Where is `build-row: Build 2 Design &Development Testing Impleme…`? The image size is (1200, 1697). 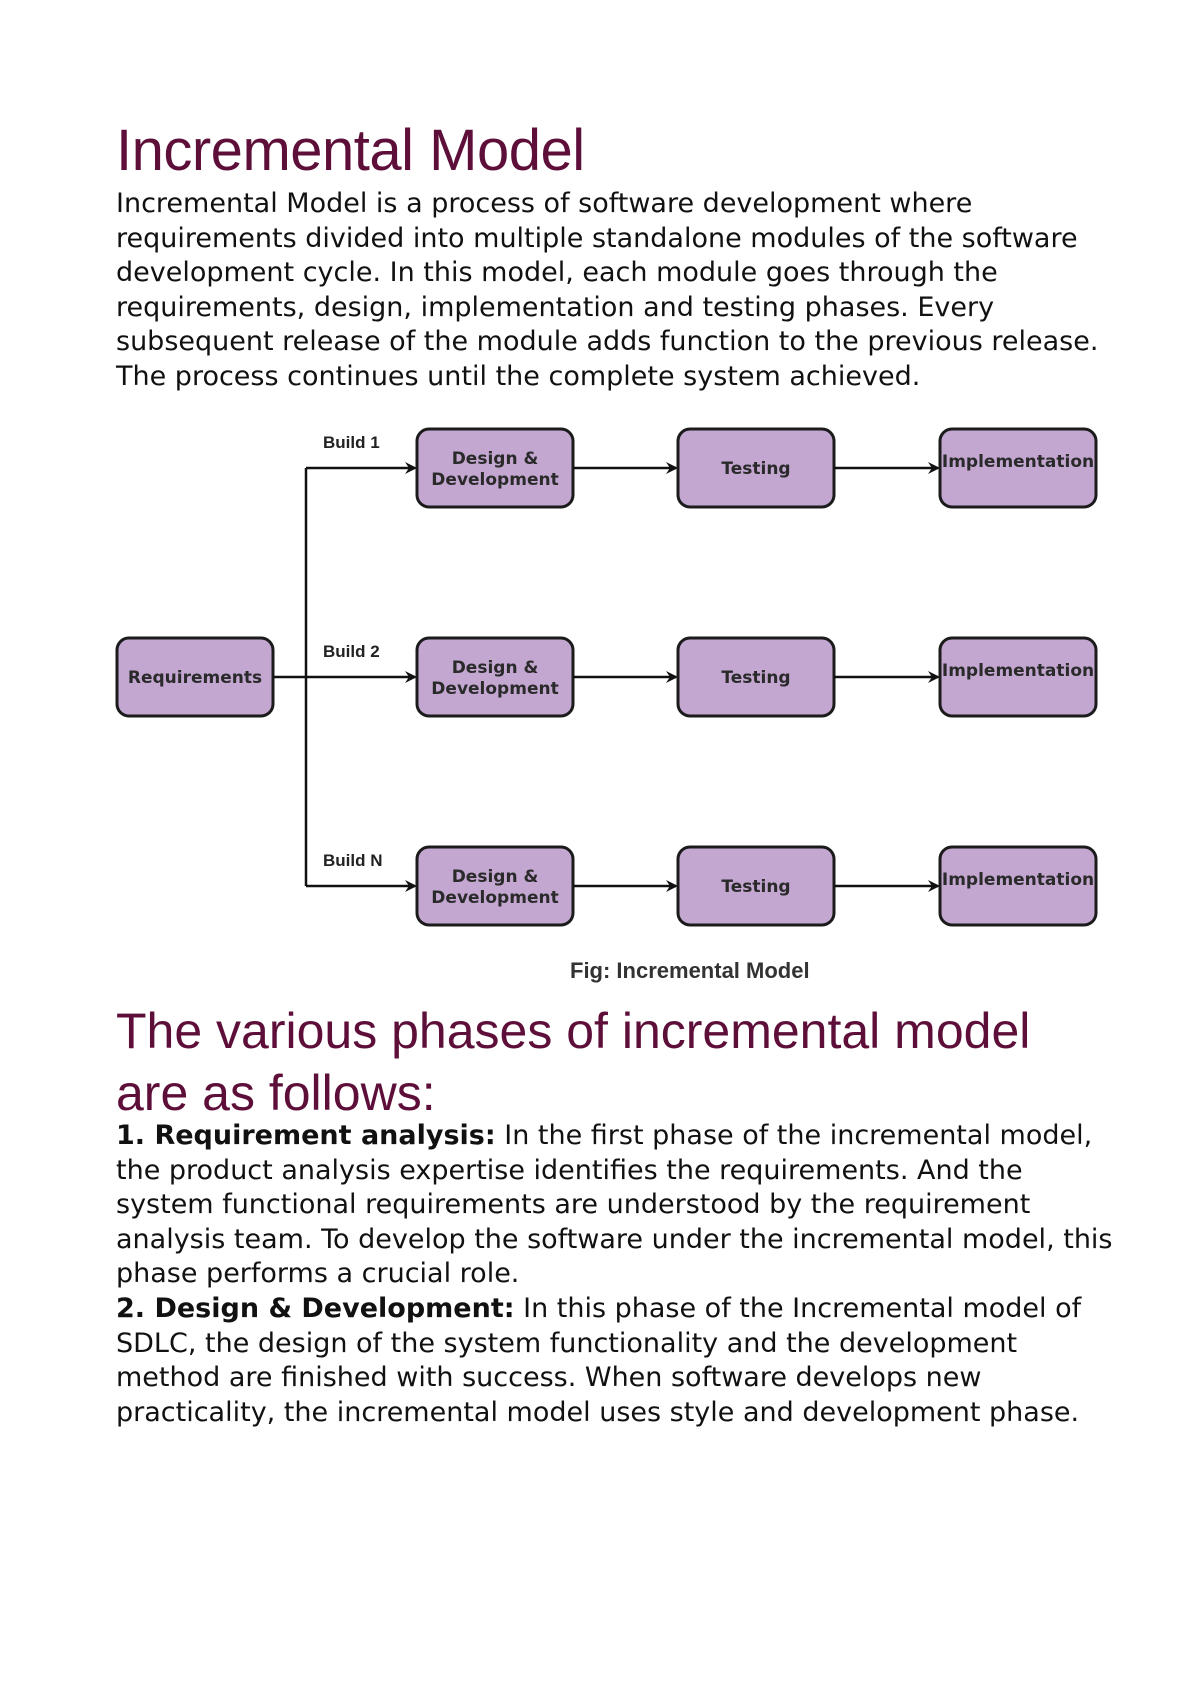 build-row: Build 2 Design &Development Testing Impleme… is located at coordinates (702, 677).